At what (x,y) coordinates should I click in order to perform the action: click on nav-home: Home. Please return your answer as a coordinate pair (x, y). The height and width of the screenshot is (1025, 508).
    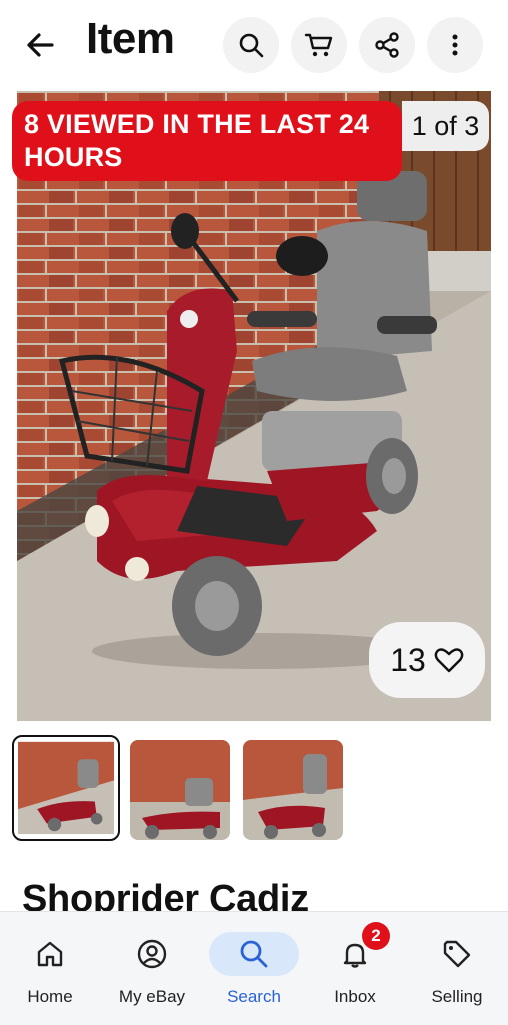
    Looking at the image, I should click on (50, 968).